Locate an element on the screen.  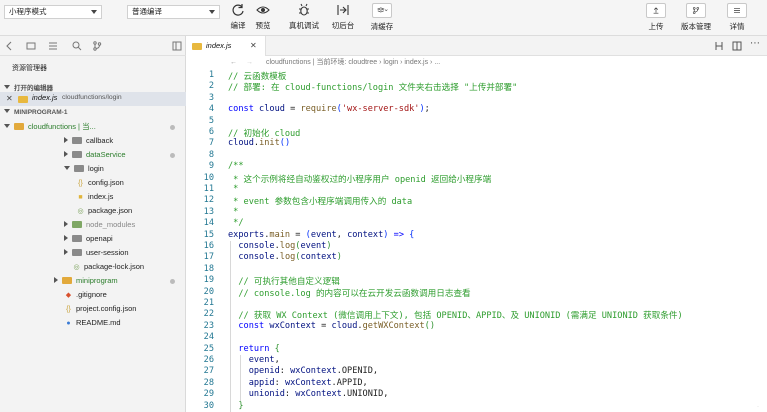
code-line: * 这个示例将经自动鉴权过的小程序用户 openid 返回给小程序端 is located at coordinates (359, 179).